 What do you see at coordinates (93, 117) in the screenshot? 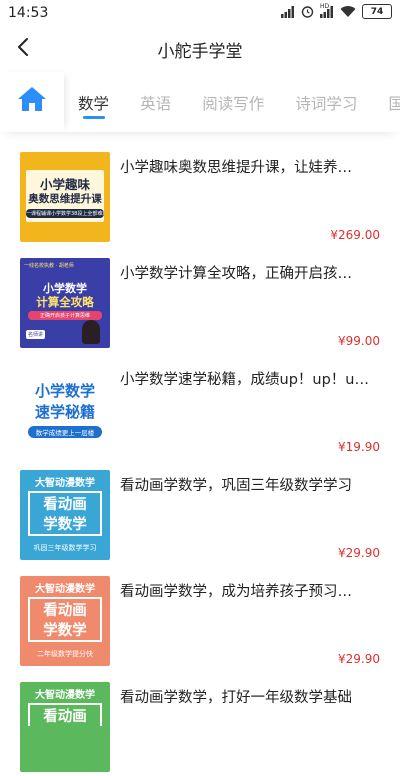
I see `active-tab-indicator` at bounding box center [93, 117].